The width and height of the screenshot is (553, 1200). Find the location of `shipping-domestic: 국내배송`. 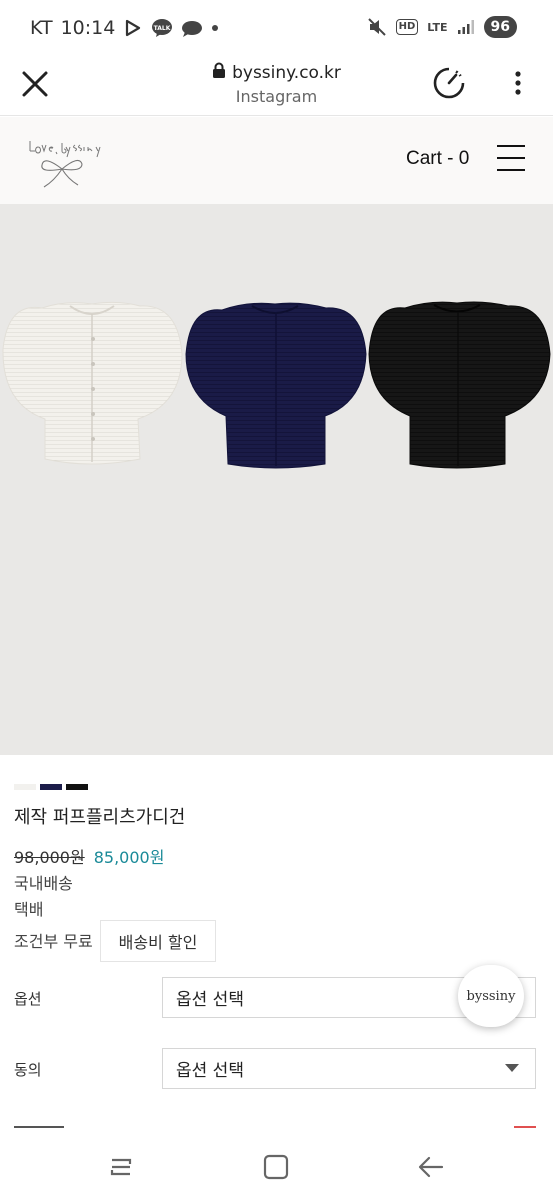

shipping-domestic: 국내배송 is located at coordinates (43, 883).